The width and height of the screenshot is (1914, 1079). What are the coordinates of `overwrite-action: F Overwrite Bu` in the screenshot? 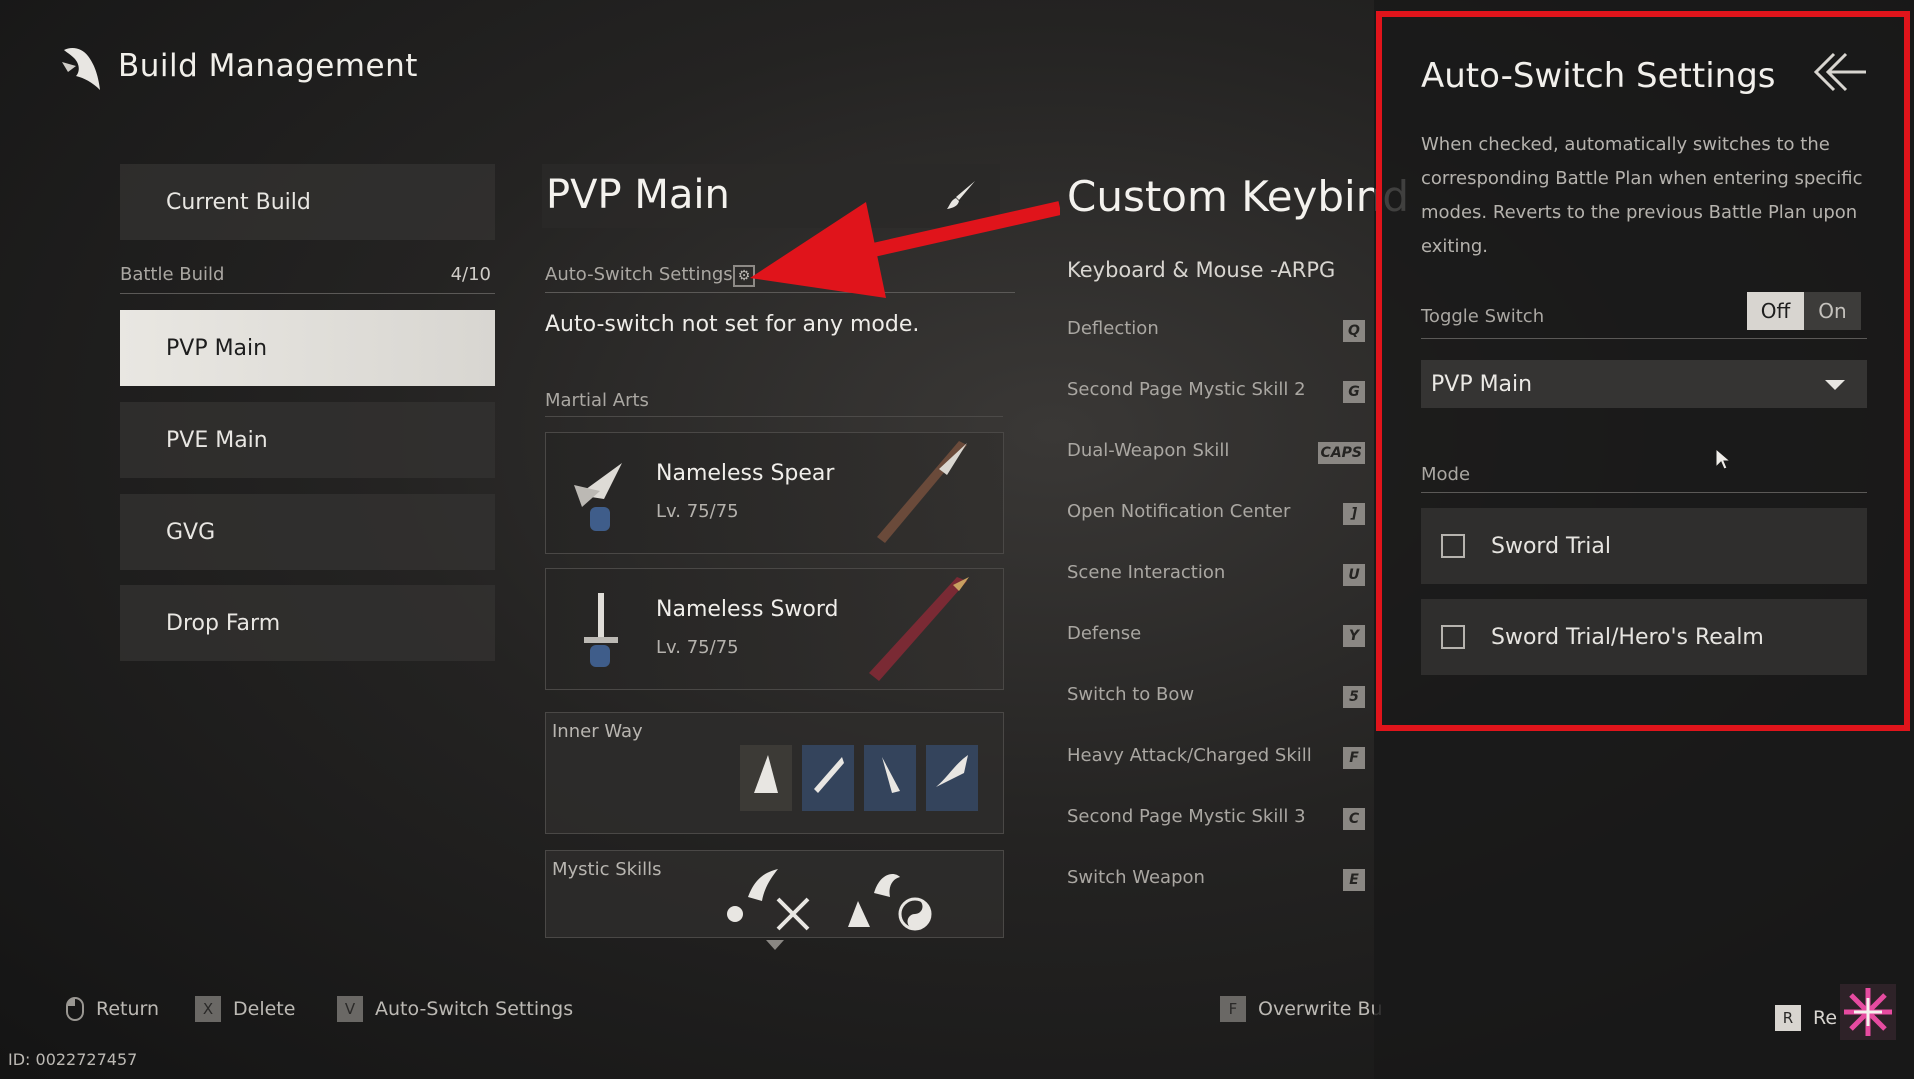 It's located at (1301, 1009).